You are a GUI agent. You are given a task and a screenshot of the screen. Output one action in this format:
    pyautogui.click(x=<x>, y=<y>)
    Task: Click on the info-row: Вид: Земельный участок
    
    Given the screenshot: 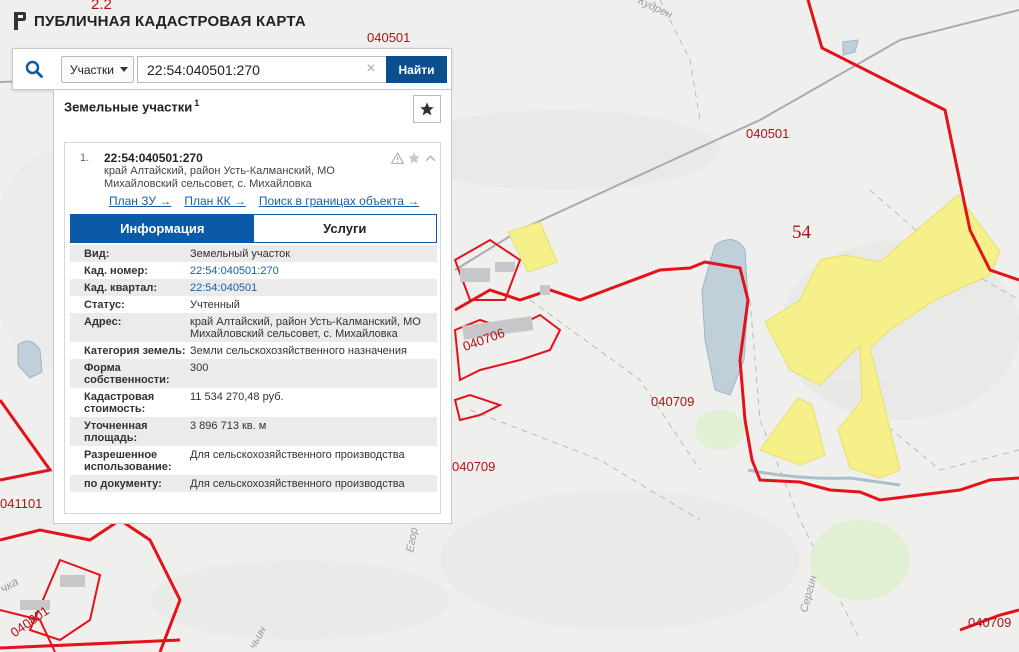 What is the action you would take?
    pyautogui.click(x=253, y=253)
    